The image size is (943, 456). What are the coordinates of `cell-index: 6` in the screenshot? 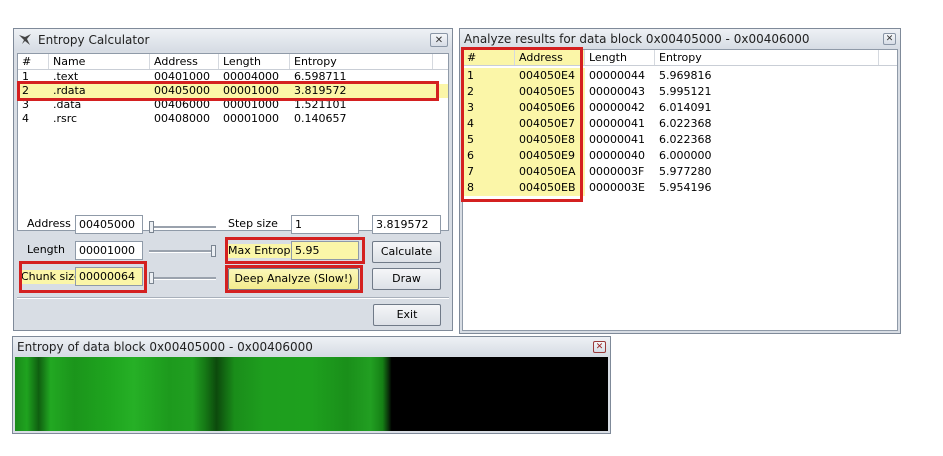 It's located at (489, 156).